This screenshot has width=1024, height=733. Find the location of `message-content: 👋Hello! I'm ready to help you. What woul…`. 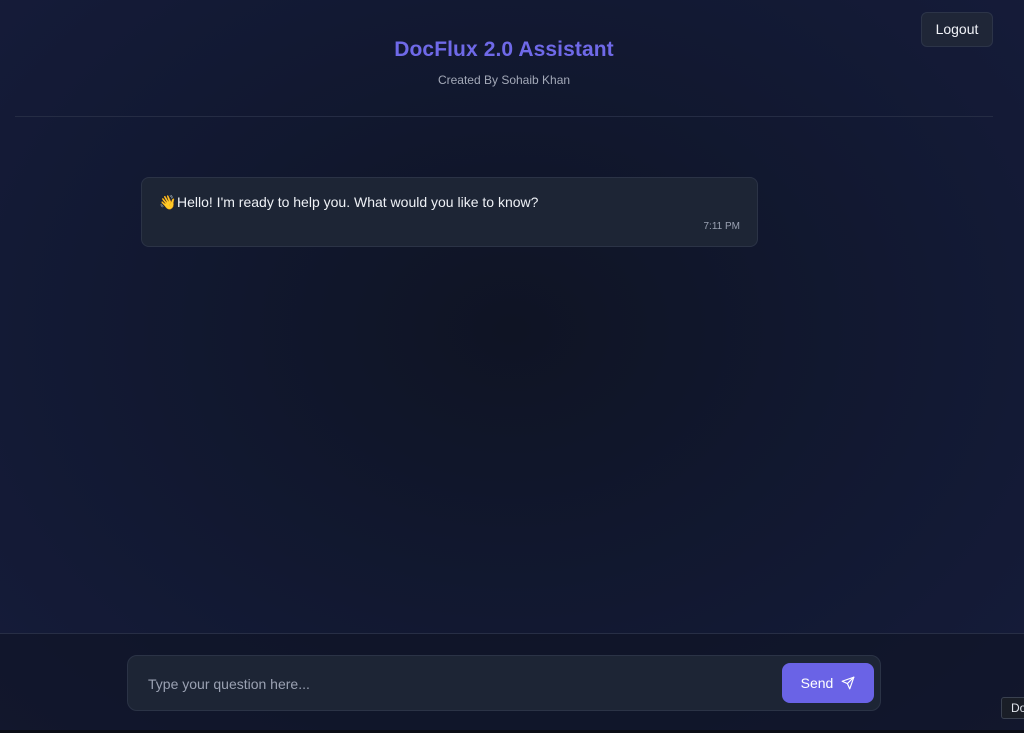

message-content: 👋Hello! I'm ready to help you. What woul… is located at coordinates (348, 202).